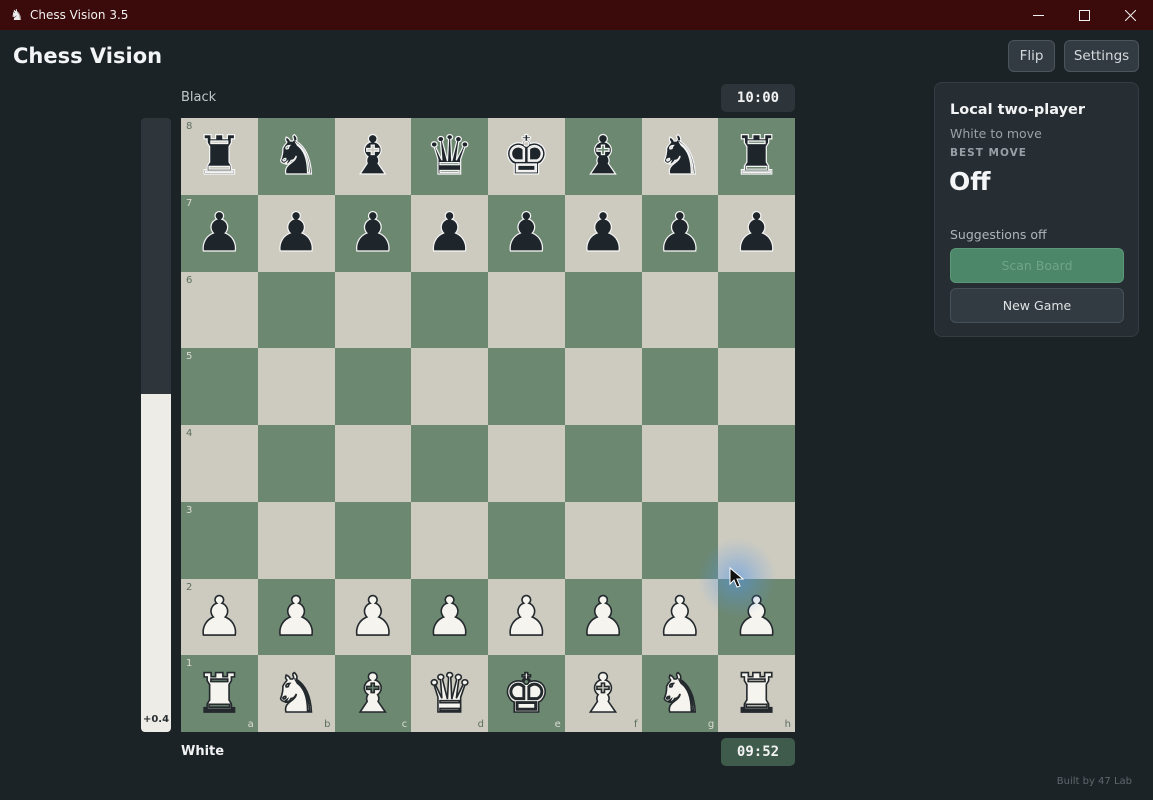  What do you see at coordinates (449, 463) in the screenshot?
I see `square-d4` at bounding box center [449, 463].